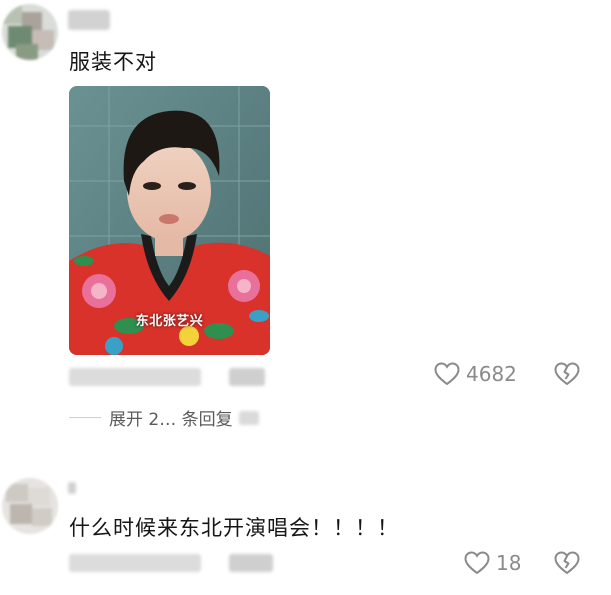 The image size is (611, 595). I want to click on comment-text: 服装不对, so click(113, 62).